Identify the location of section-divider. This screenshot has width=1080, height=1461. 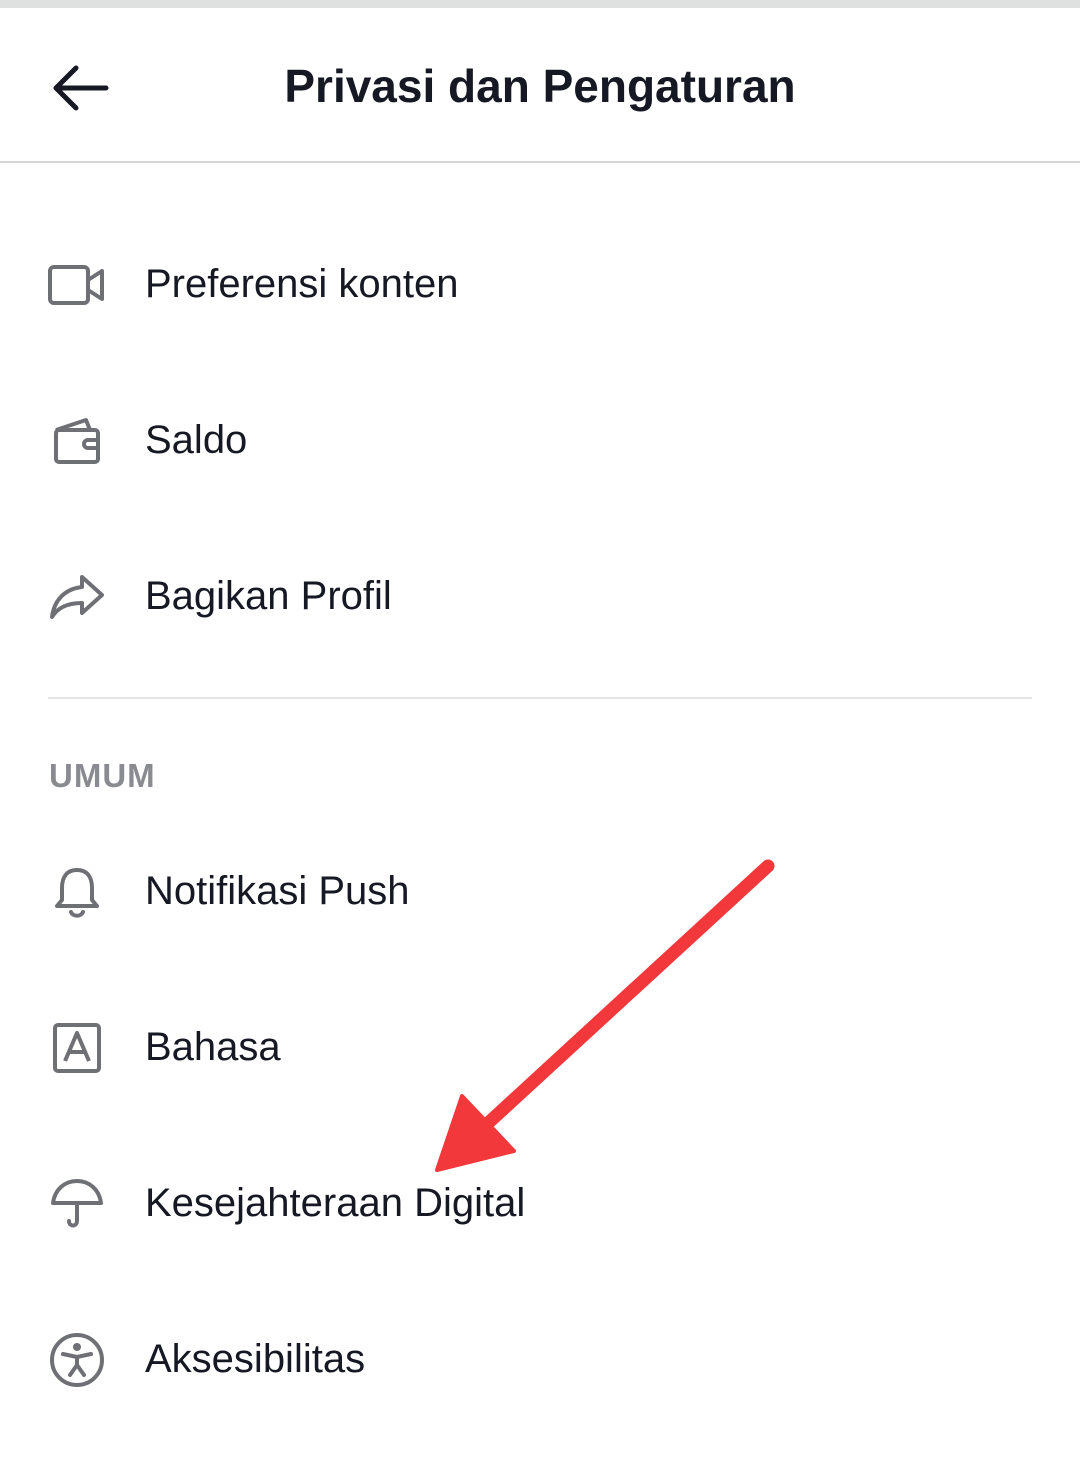
(540, 698).